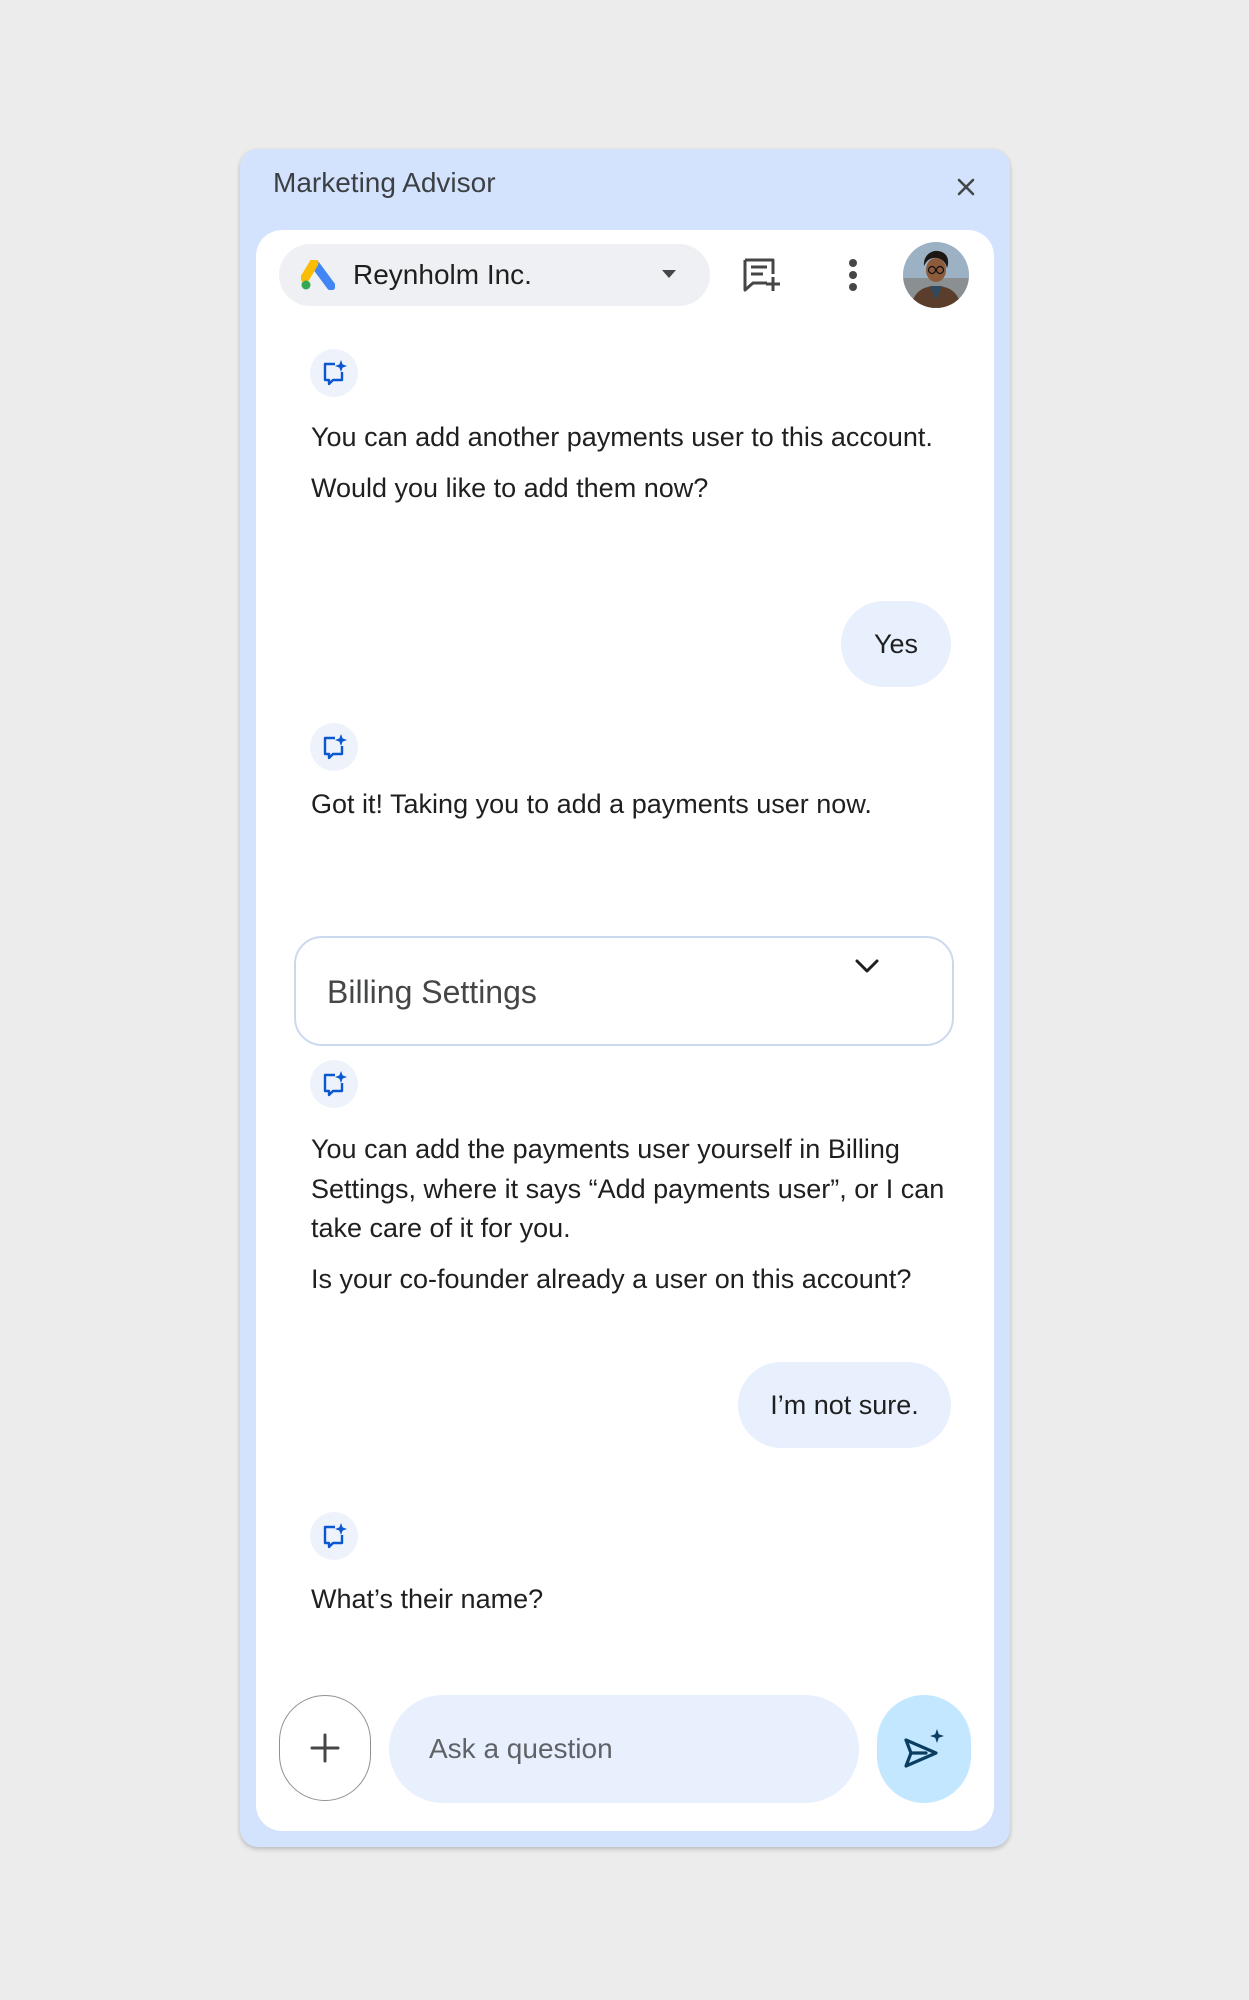  Describe the element at coordinates (624, 991) in the screenshot. I see `billing-settings-dropdown: Billing Settings` at that location.